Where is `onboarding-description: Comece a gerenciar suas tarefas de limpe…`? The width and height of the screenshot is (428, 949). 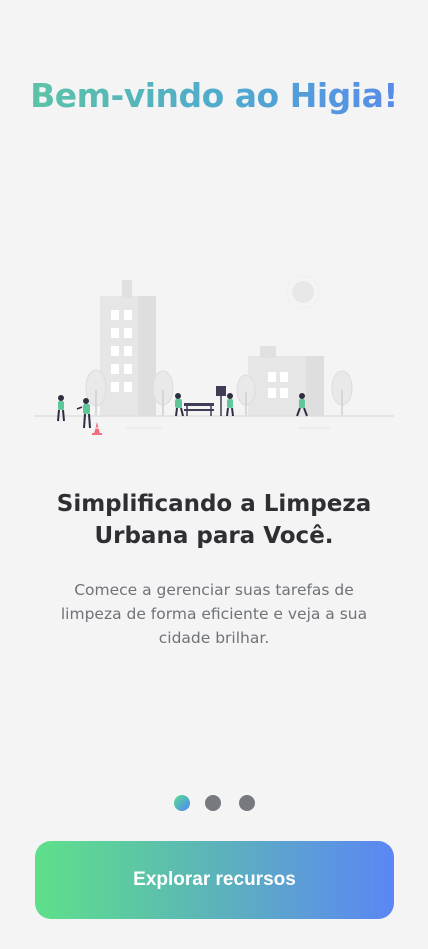 onboarding-description: Comece a gerenciar suas tarefas de limpe… is located at coordinates (214, 614).